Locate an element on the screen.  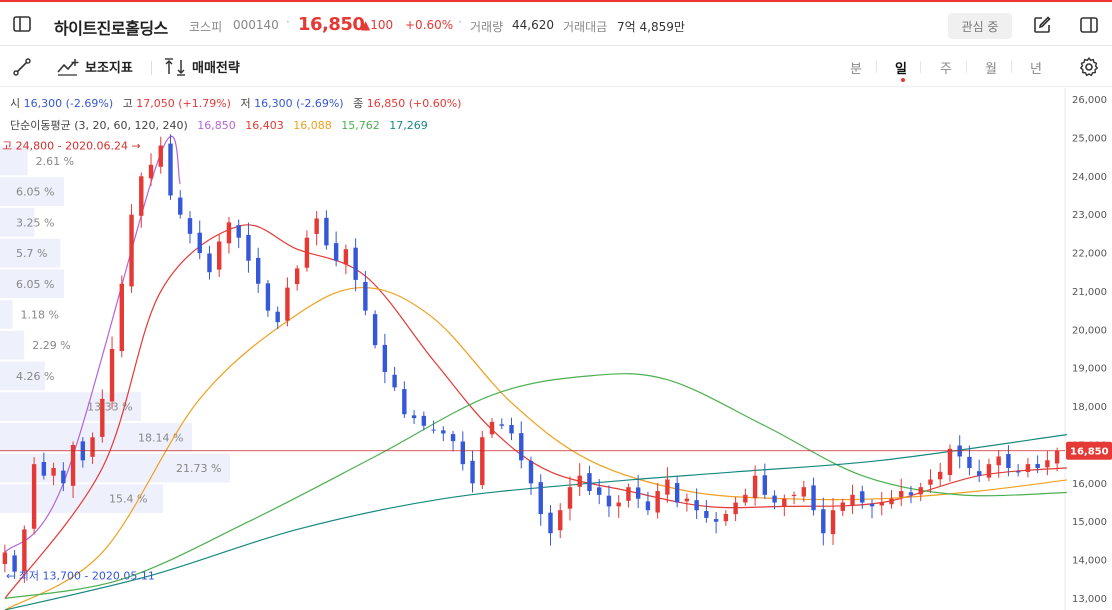
indicator-button: 보조지표 is located at coordinates (95, 66).